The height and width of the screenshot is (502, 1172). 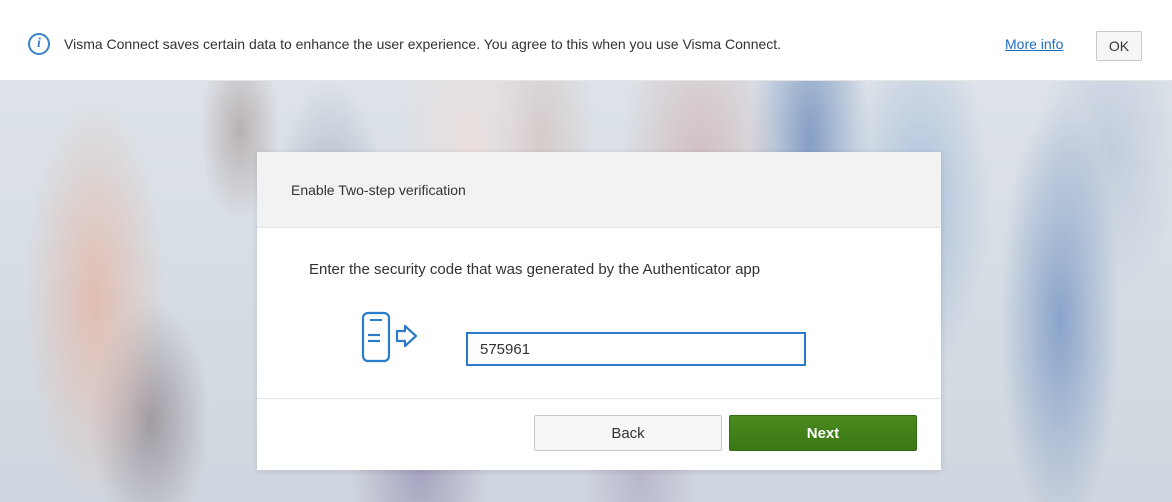 I want to click on dialog-header: Enable Two-step verification, so click(x=599, y=190).